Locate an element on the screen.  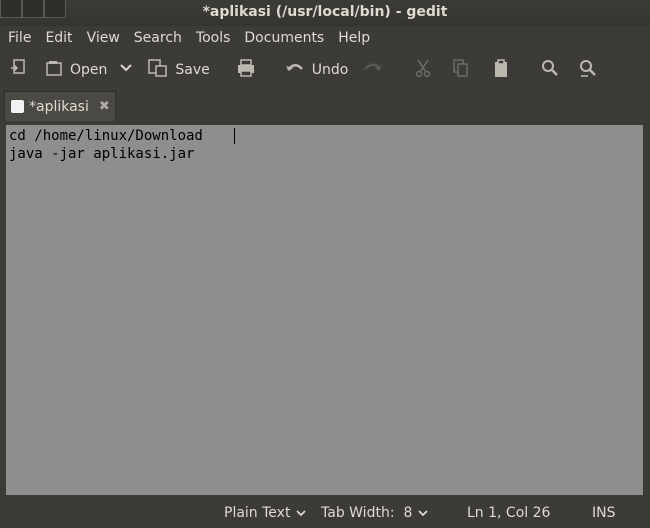
find-replace-icon is located at coordinates (588, 70).